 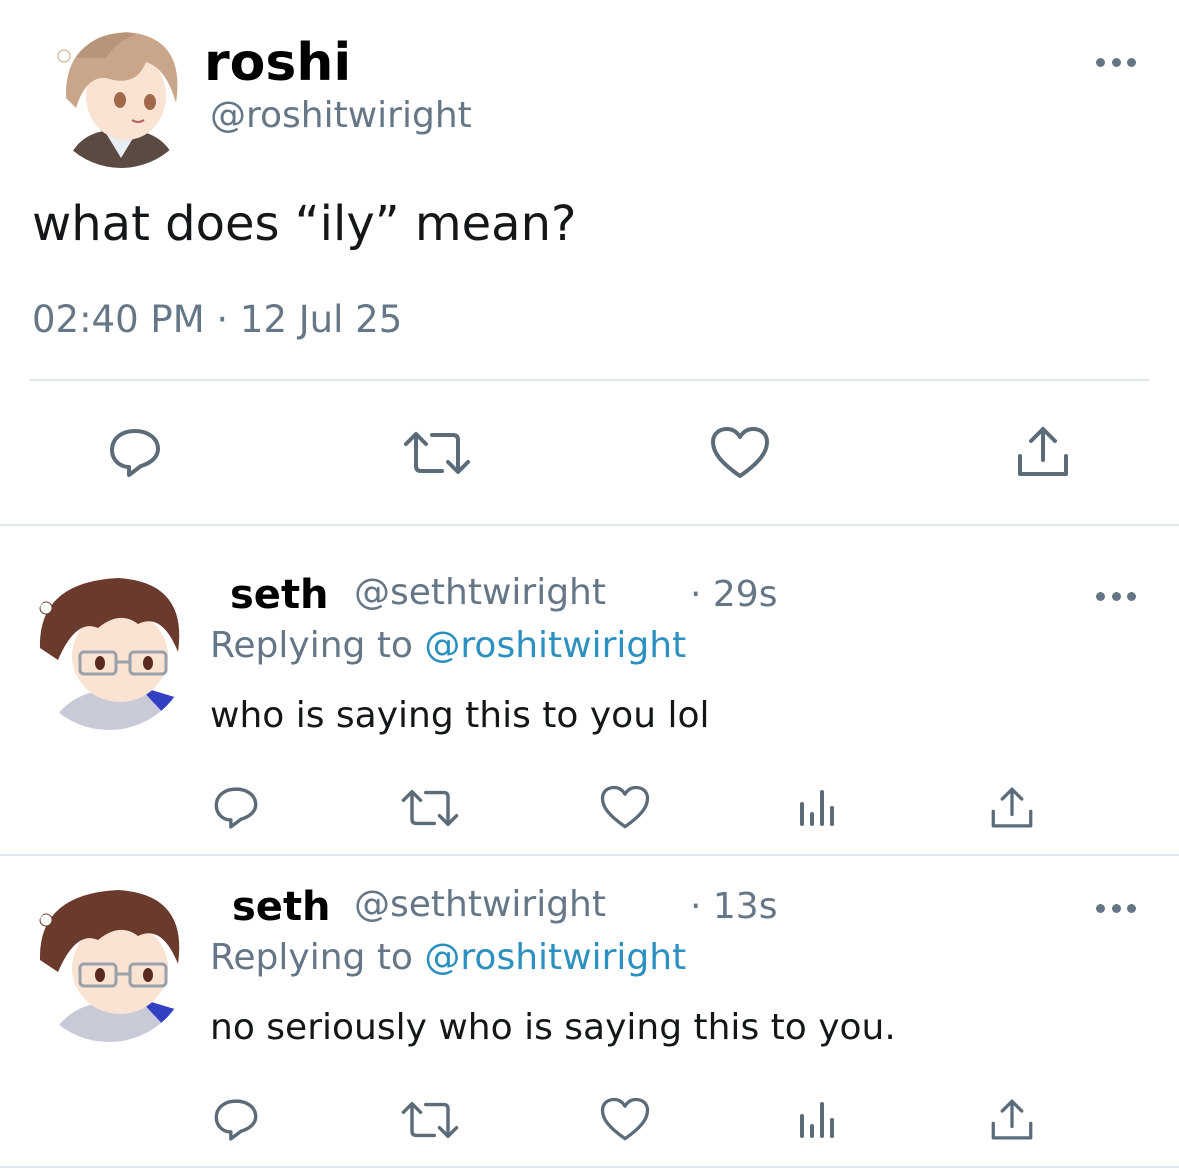 What do you see at coordinates (553, 1027) in the screenshot?
I see `reply-text: no seriously who is saying this to you.` at bounding box center [553, 1027].